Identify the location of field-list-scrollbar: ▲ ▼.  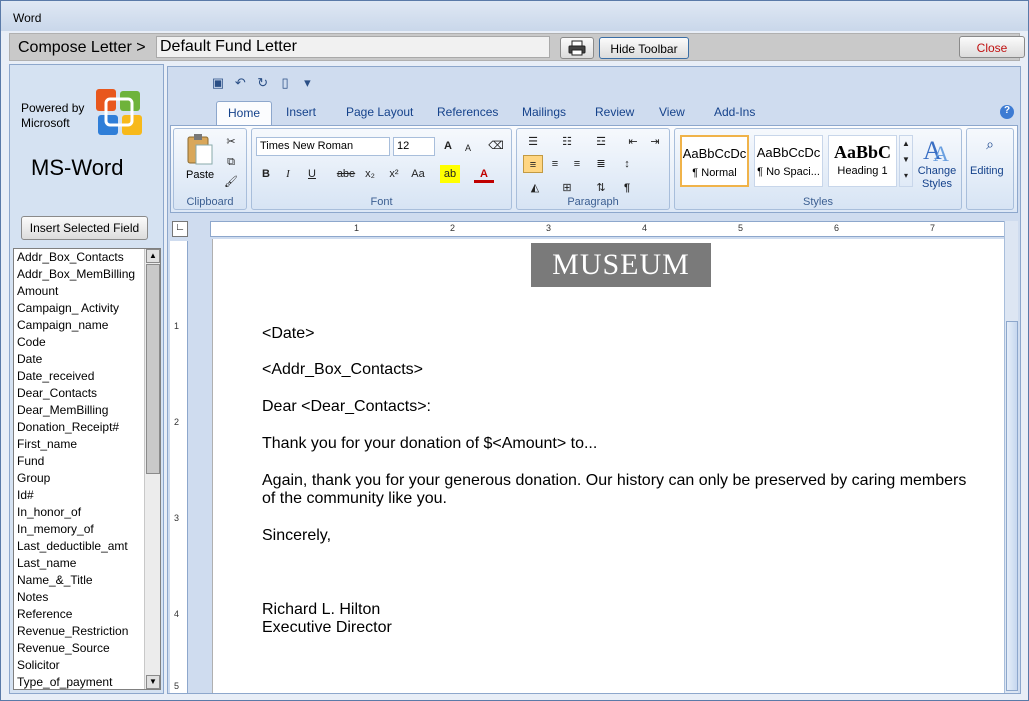
(152, 469).